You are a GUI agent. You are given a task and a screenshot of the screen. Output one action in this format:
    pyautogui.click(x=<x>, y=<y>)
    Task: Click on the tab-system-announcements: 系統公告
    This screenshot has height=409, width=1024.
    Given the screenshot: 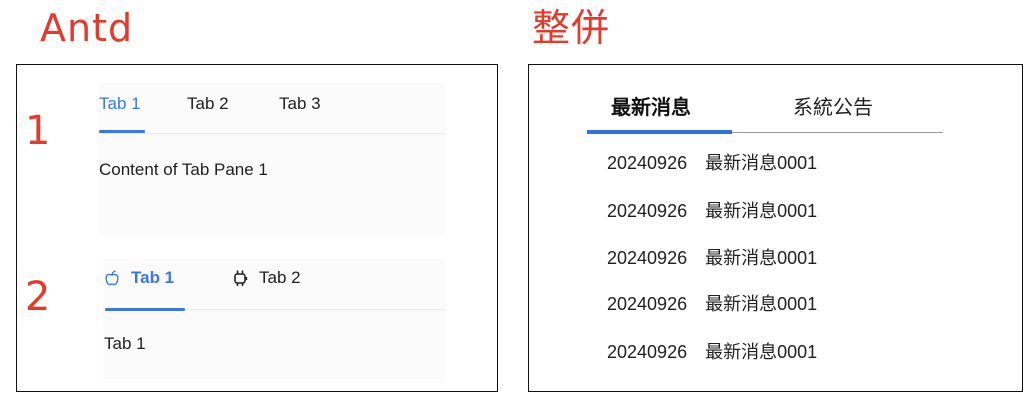 What is the action you would take?
    pyautogui.click(x=833, y=108)
    